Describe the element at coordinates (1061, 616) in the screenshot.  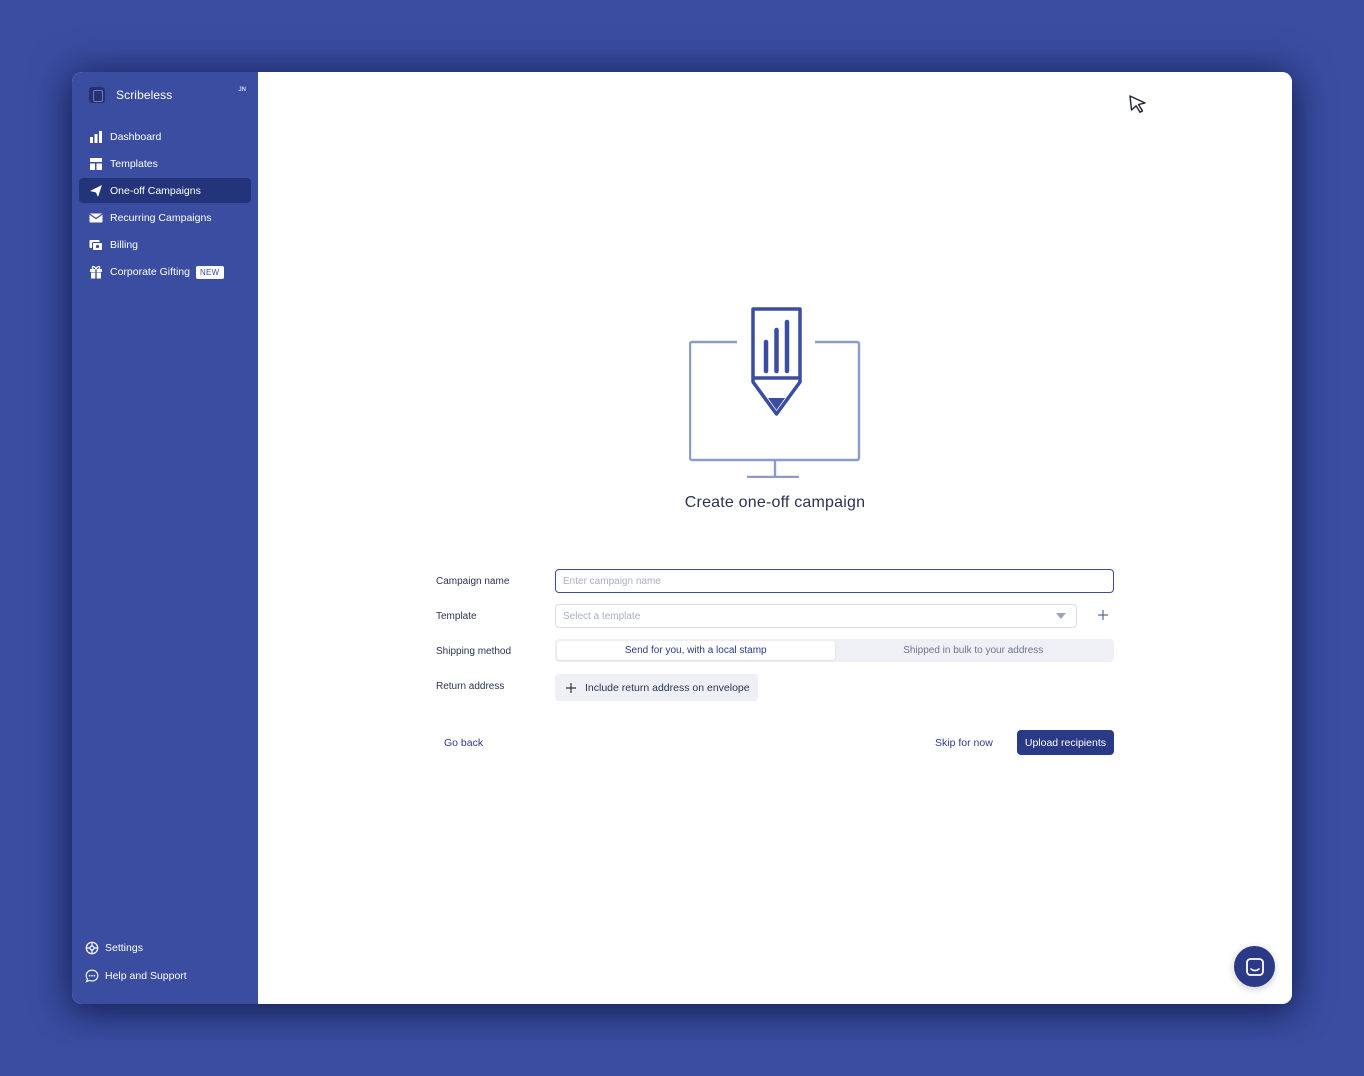
I see `chevron-down-icon` at that location.